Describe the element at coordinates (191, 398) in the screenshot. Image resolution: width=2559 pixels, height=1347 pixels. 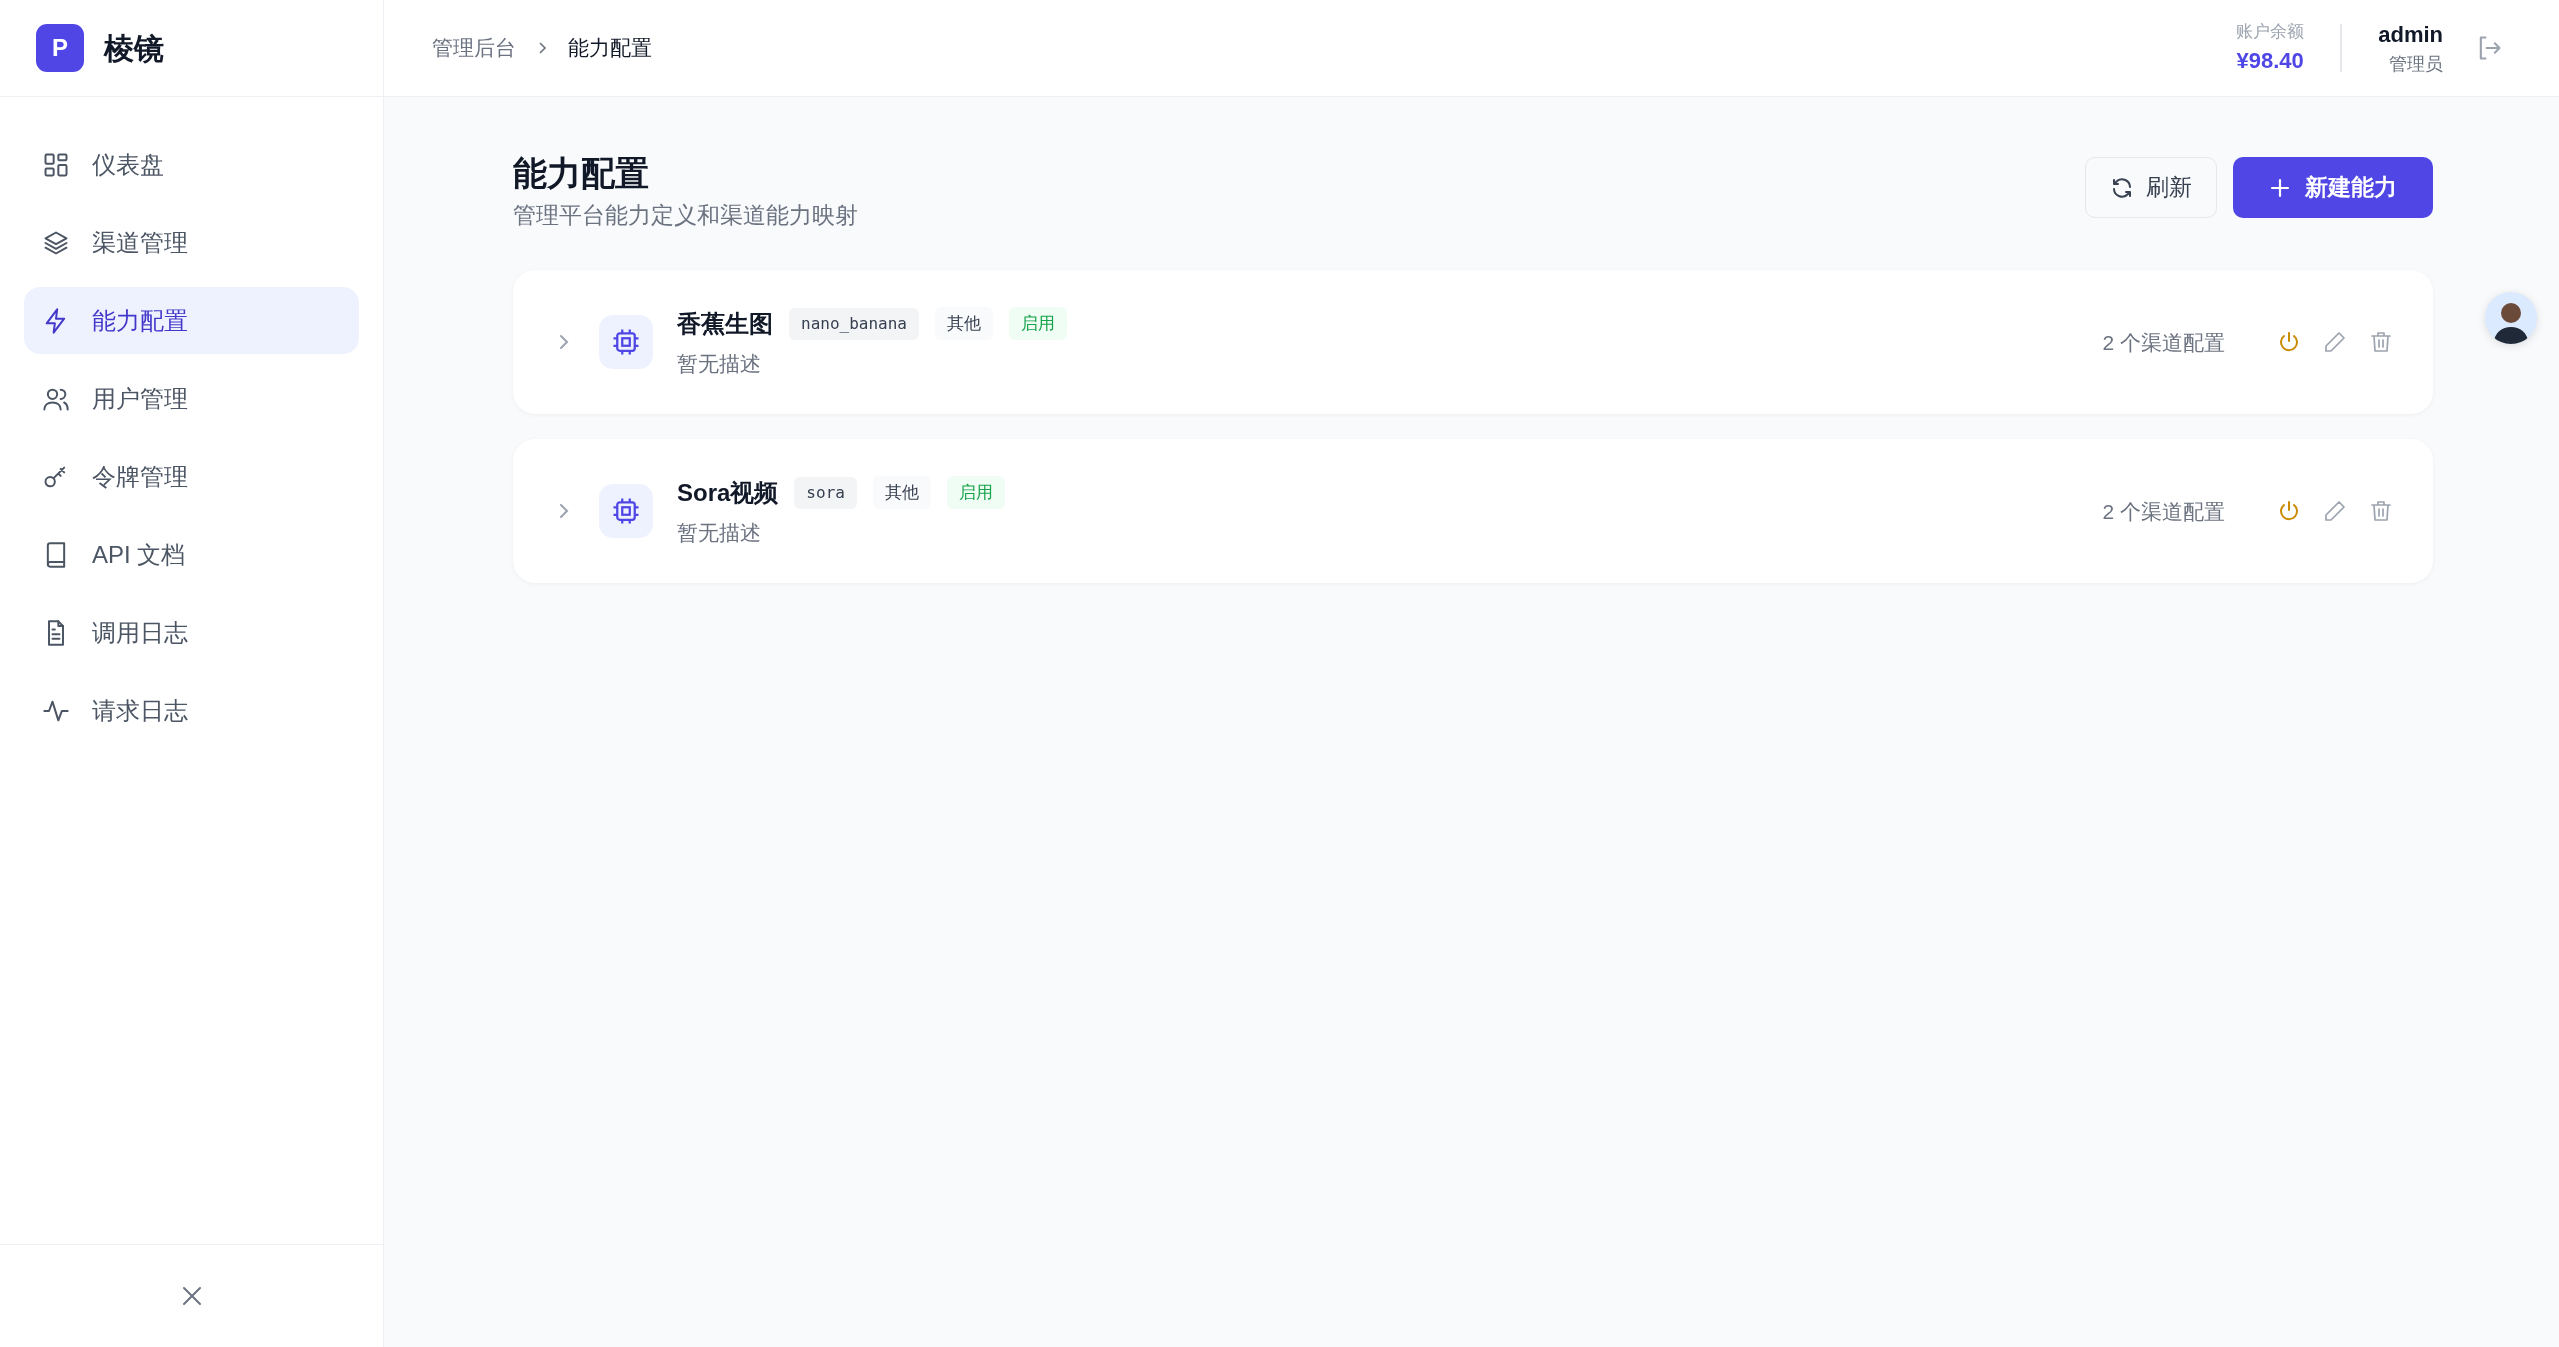
I see `sidebar-item: 用户管理` at that location.